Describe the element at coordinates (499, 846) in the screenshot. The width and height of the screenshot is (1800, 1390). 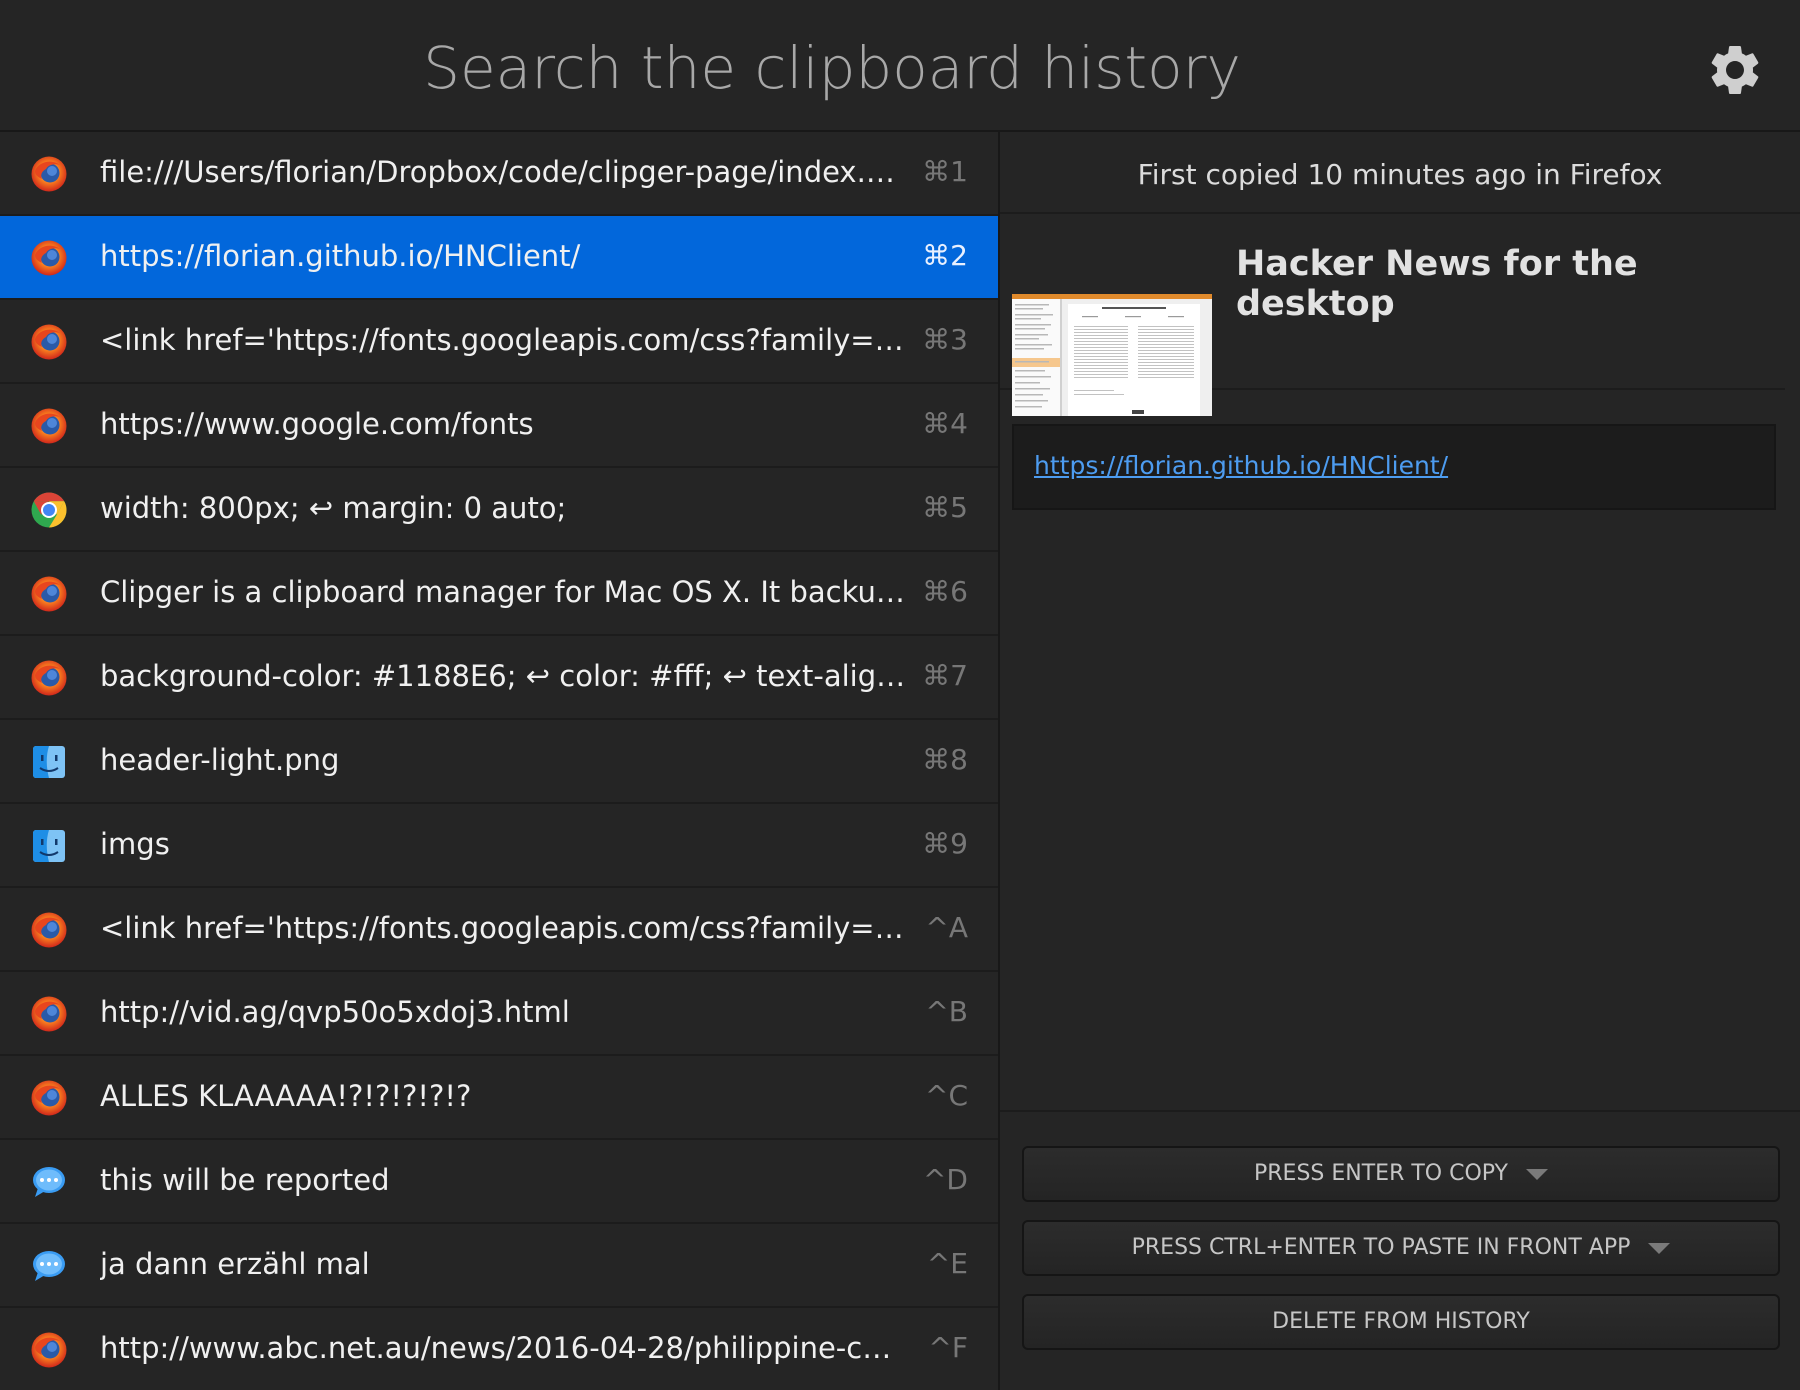
I see `list-item: imgs ⌘9` at that location.